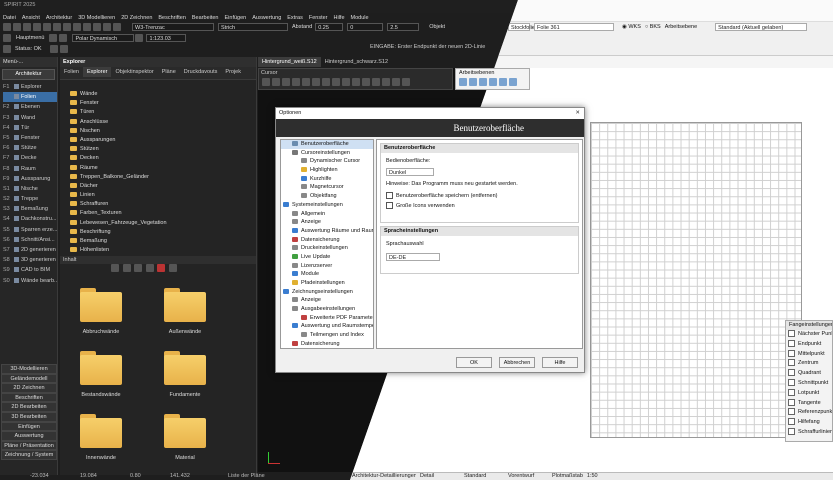 This screenshot has width=833, height=480. Describe the element at coordinates (29, 388) in the screenshot. I see `module-button: 2D Zeichnen` at that location.